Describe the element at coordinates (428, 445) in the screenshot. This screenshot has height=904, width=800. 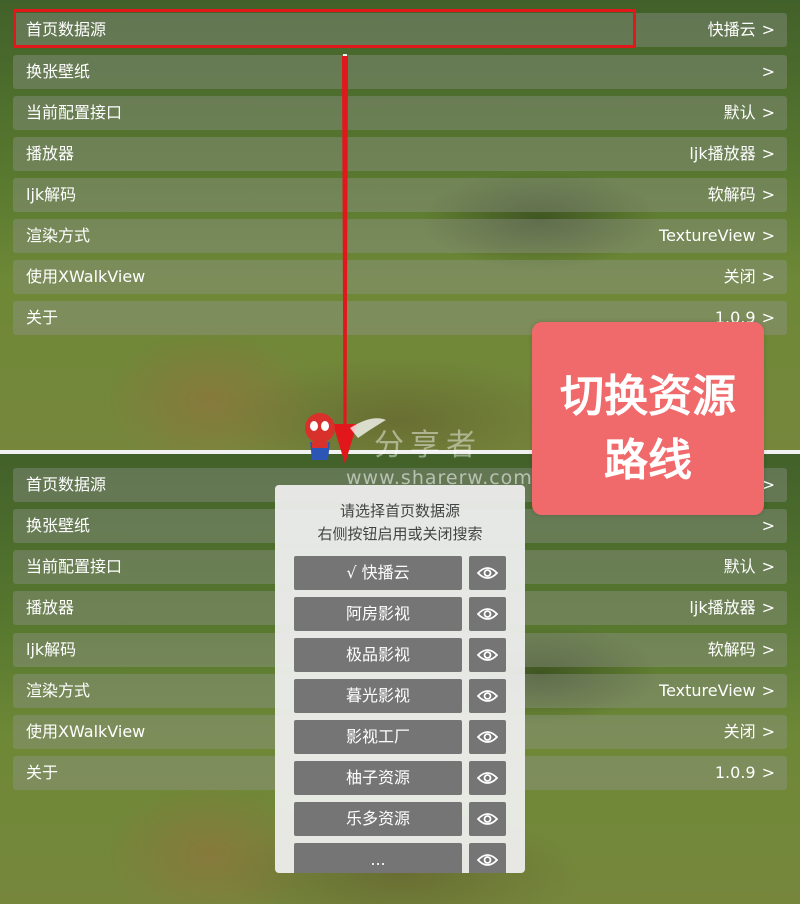
I see `watermark-text: 分享者` at that location.